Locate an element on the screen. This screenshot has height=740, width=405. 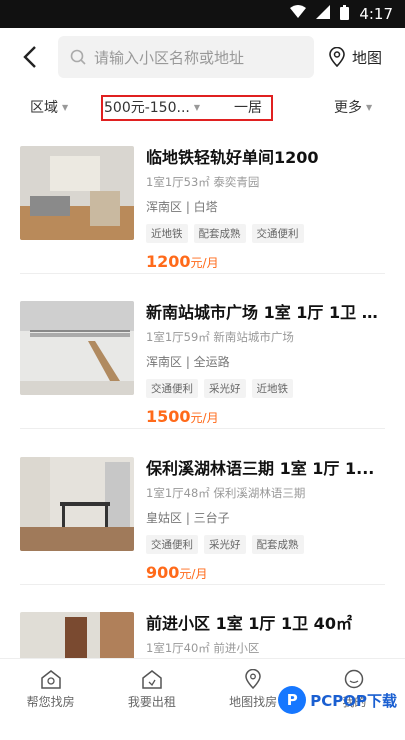
signal-icon is located at coordinates (323, 14).